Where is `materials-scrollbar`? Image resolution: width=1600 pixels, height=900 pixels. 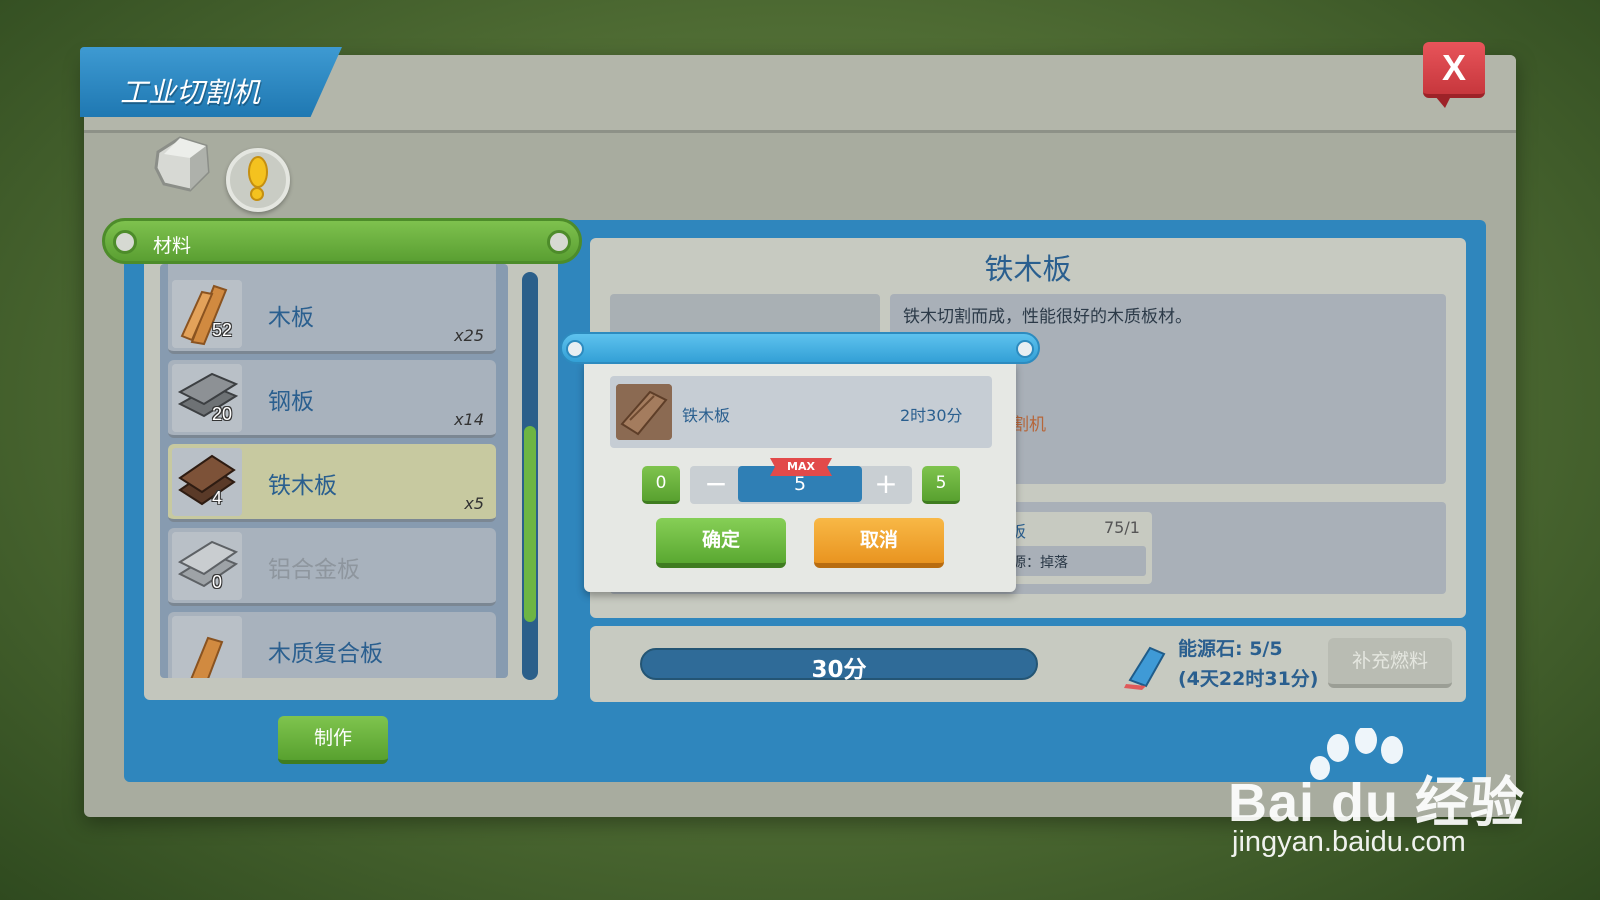 materials-scrollbar is located at coordinates (530, 476).